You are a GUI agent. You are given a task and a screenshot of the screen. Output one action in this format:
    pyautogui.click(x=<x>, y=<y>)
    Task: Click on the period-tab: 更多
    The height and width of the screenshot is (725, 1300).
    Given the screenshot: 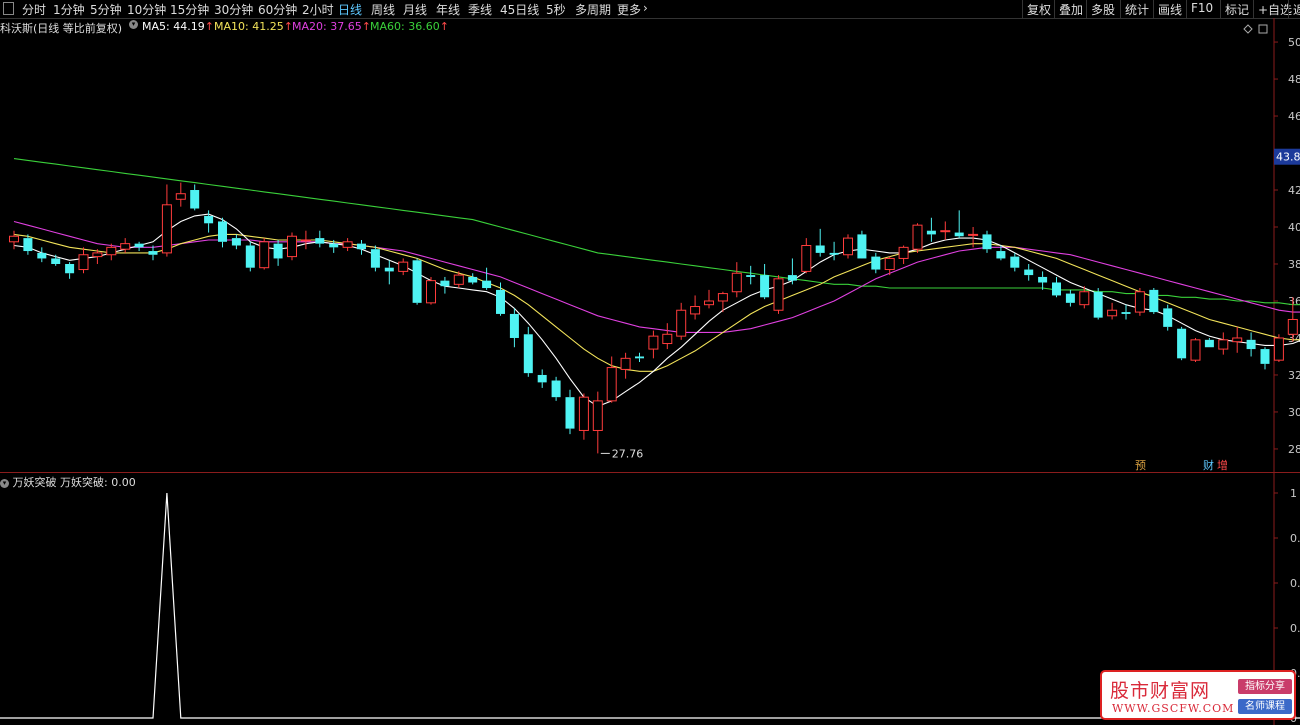 What is the action you would take?
    pyautogui.click(x=629, y=9)
    